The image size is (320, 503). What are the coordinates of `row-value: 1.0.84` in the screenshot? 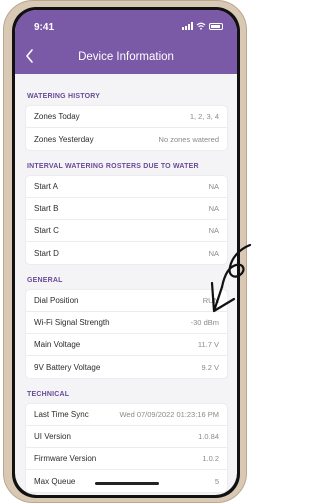 It's located at (208, 436).